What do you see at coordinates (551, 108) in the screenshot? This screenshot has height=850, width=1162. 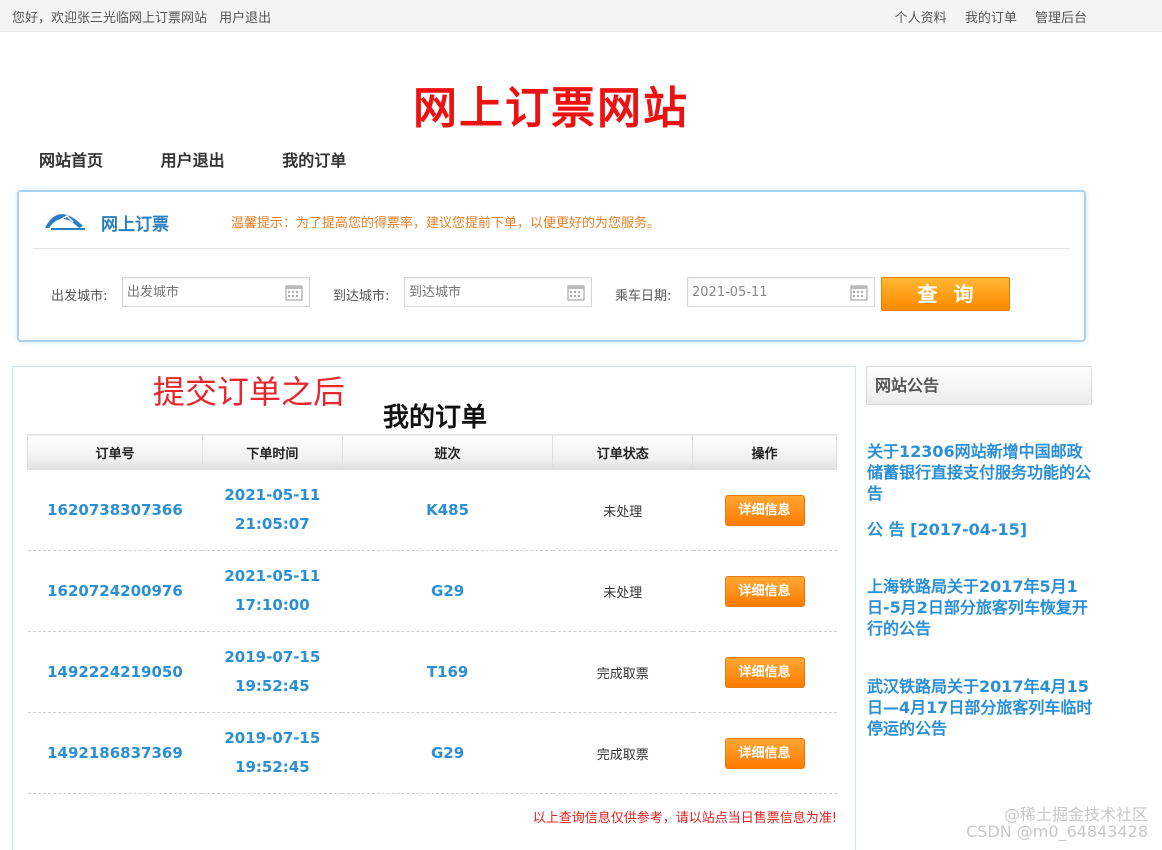 I see `site-title: 网上订票网站` at bounding box center [551, 108].